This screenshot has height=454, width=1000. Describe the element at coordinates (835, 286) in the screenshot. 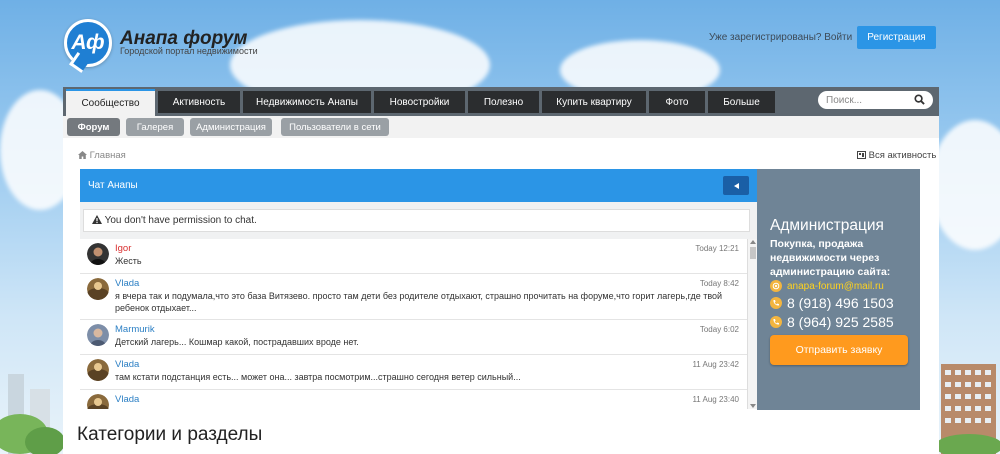

I see `email-text: anapa-forum@mail.ru` at that location.